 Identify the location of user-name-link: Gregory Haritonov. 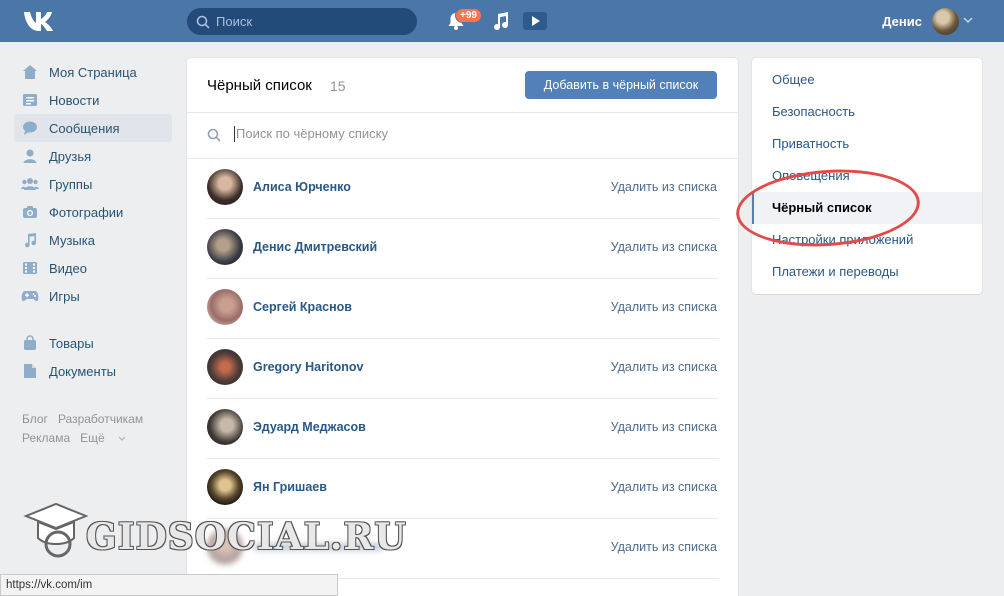
(308, 367).